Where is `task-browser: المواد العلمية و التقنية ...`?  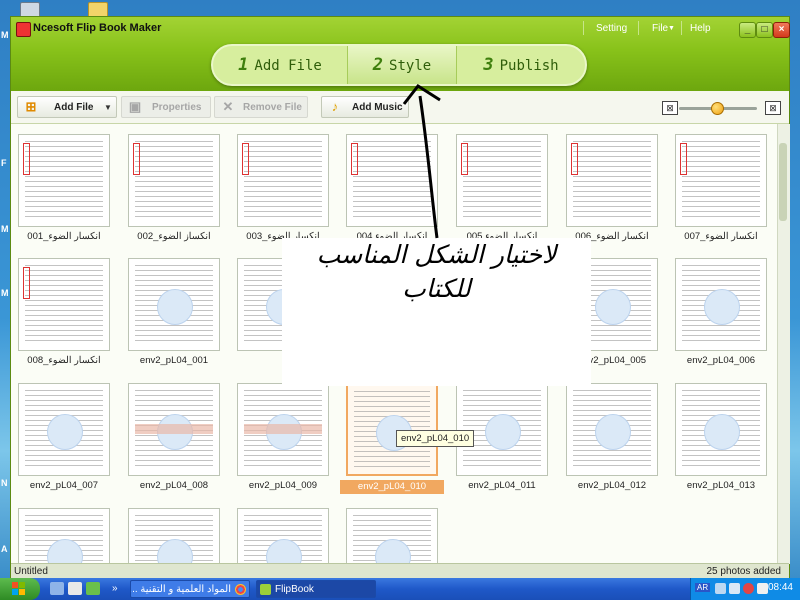
task-browser: المواد العلمية و التقنية ... is located at coordinates (190, 589).